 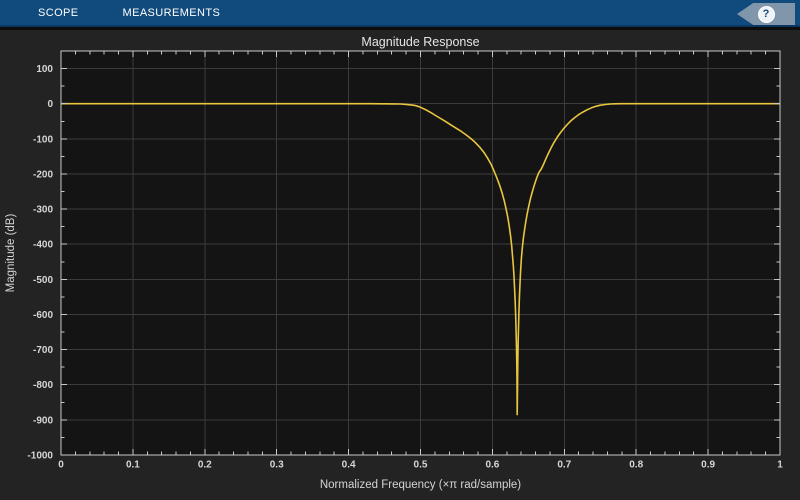 What do you see at coordinates (172, 13) in the screenshot?
I see `tab-measurements: MEASUREMENTS` at bounding box center [172, 13].